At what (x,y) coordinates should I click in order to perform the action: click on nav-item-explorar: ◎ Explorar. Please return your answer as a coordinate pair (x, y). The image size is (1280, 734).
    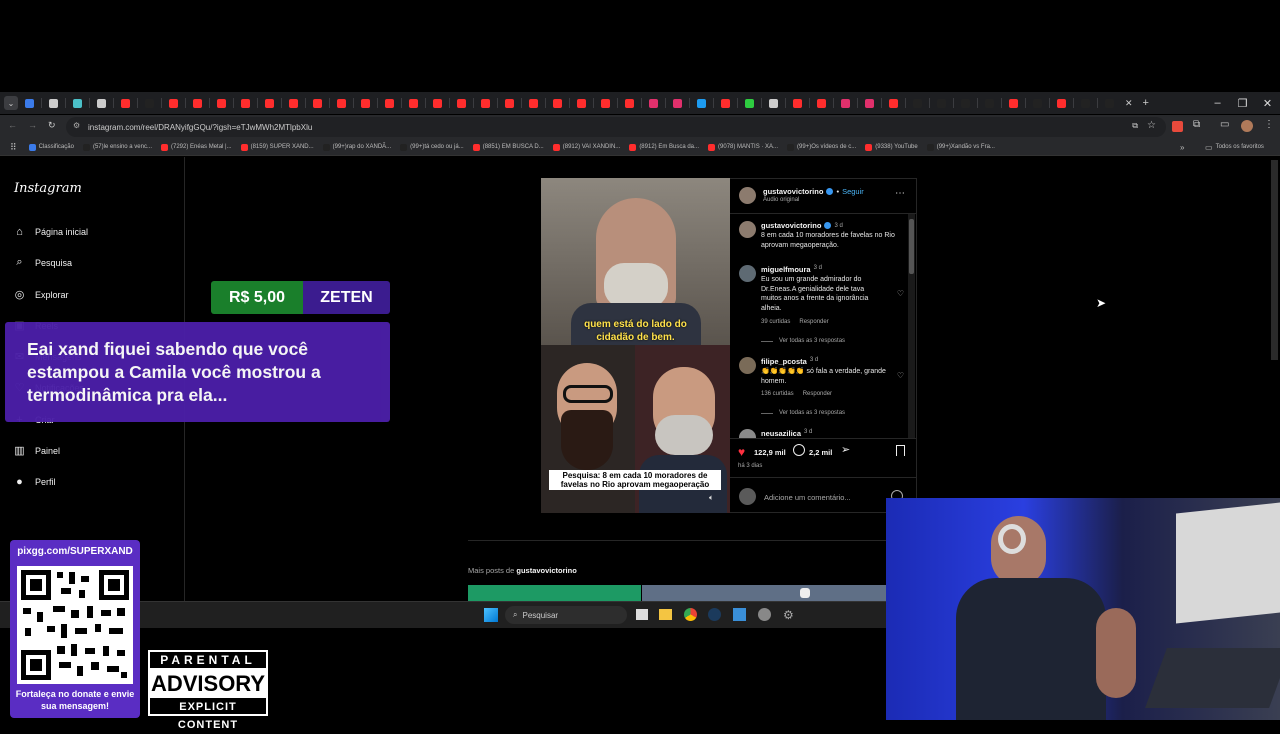
    Looking at the image, I should click on (41, 294).